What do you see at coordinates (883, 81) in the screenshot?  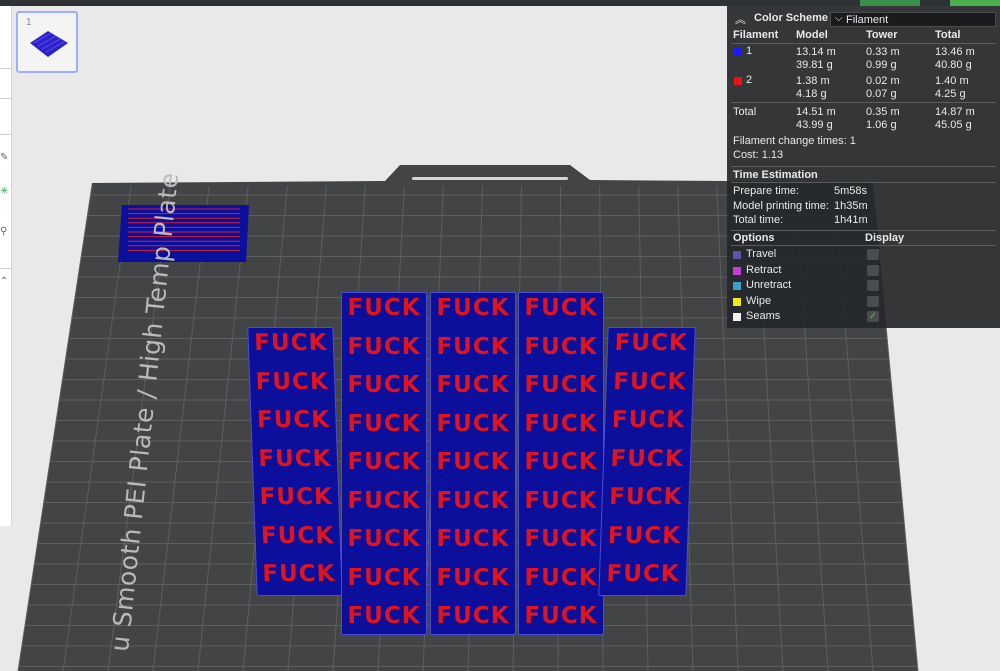 I see `filament-2-tower-length: 0.02 m` at bounding box center [883, 81].